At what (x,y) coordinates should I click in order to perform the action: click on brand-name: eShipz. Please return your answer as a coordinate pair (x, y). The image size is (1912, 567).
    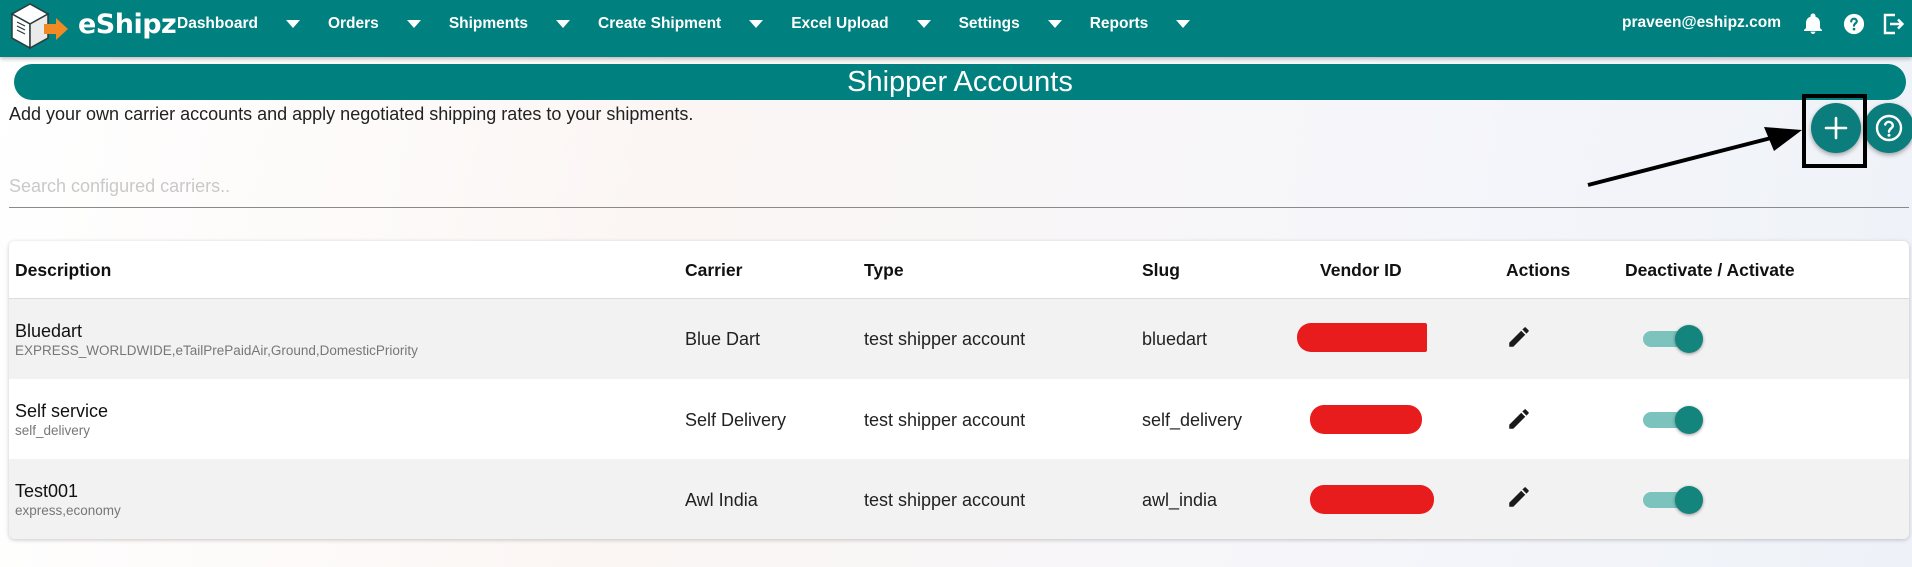
    Looking at the image, I should click on (127, 24).